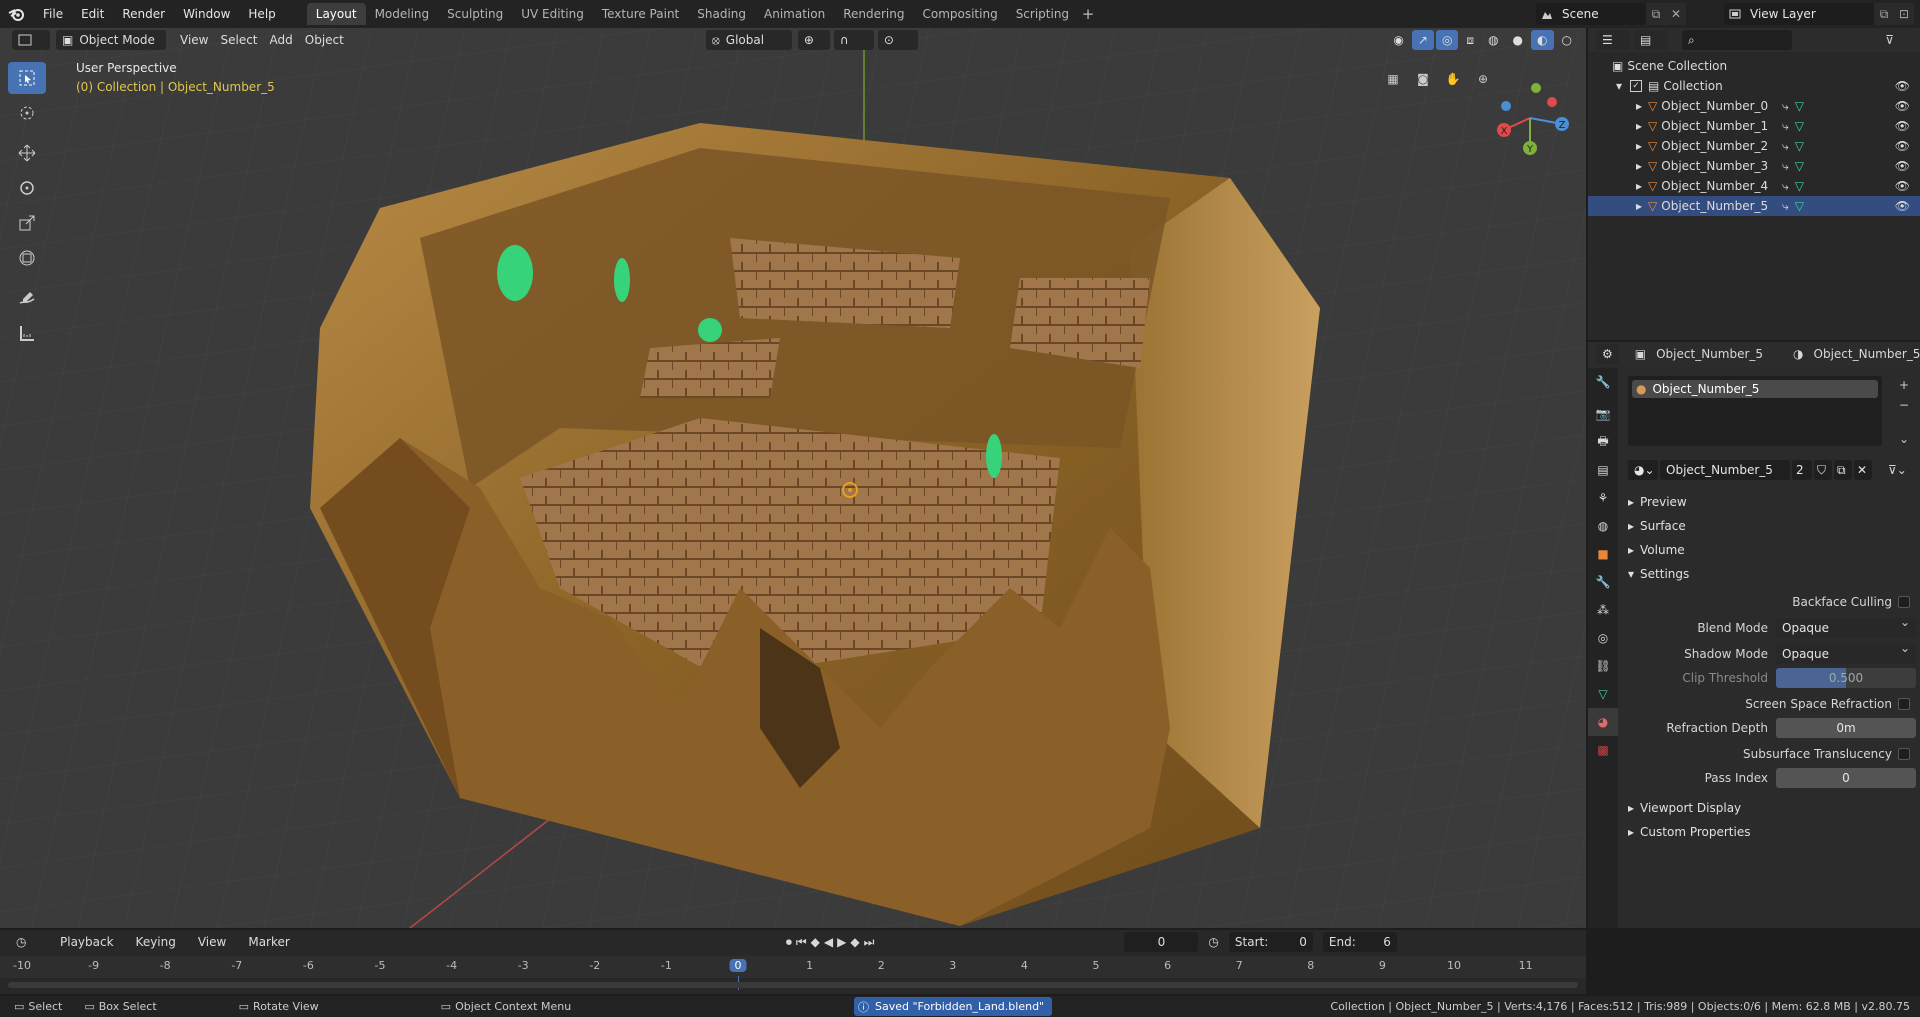 This screenshot has width=1920, height=1017. What do you see at coordinates (1603, 382) in the screenshot?
I see `tool-tab-icon: 🔧` at bounding box center [1603, 382].